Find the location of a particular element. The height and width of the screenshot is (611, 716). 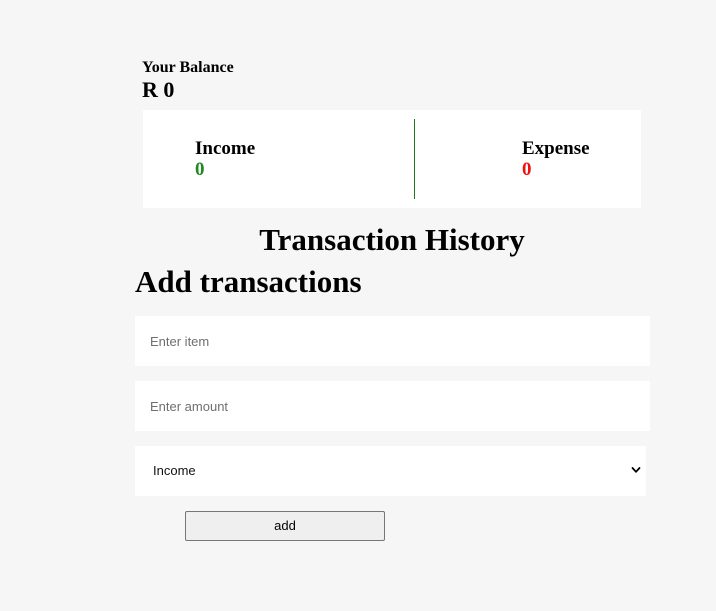

amount-input is located at coordinates (392, 406).